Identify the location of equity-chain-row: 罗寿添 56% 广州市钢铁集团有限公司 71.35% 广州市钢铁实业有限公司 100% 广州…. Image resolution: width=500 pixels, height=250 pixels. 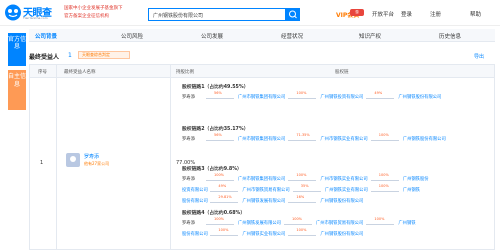
(337, 138).